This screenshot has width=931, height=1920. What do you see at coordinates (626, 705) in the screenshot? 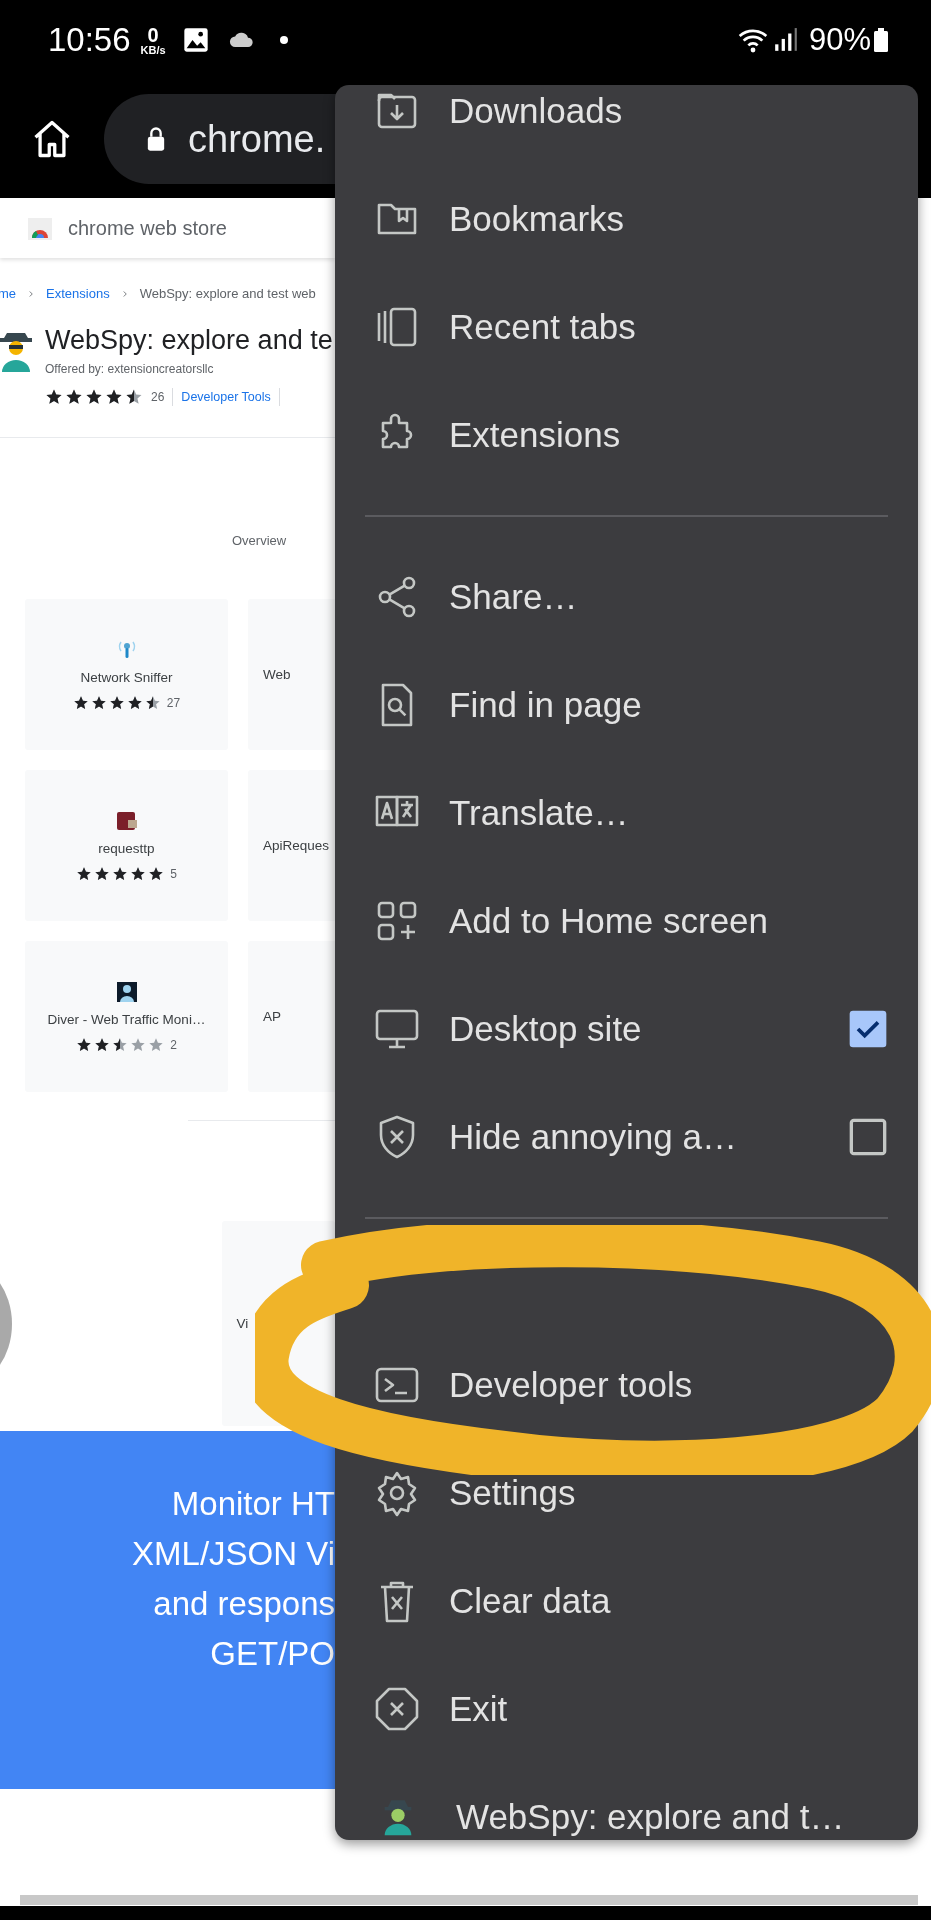
I see `menu-item: Find in page` at bounding box center [626, 705].